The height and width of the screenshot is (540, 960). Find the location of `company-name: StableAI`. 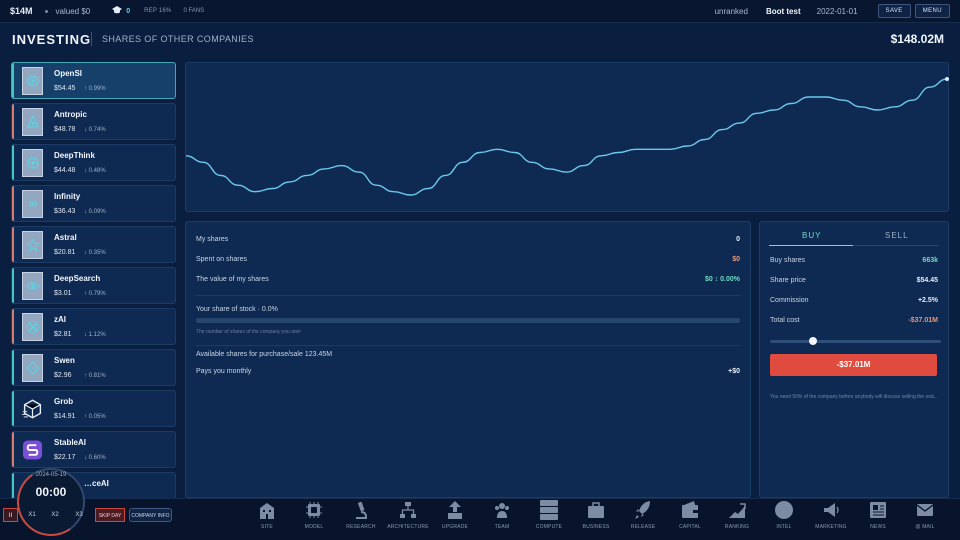

company-name: StableAI is located at coordinates (70, 442).